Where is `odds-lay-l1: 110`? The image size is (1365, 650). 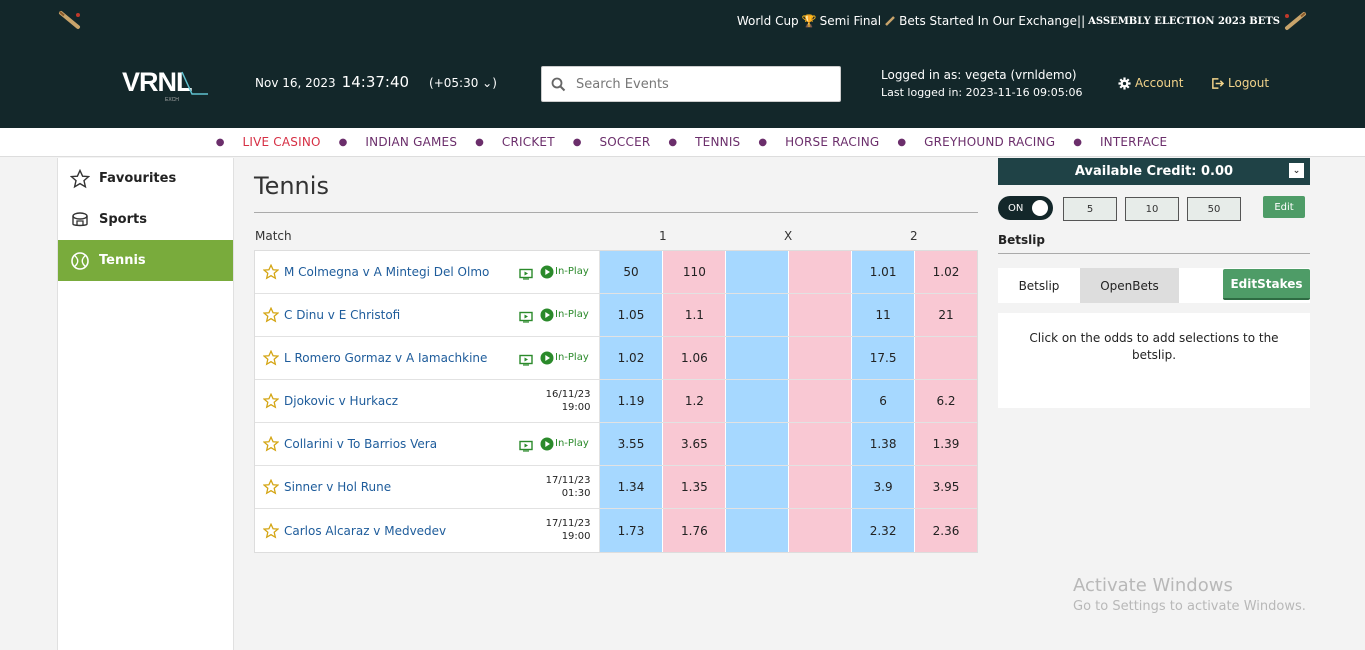 odds-lay-l1: 110 is located at coordinates (694, 272).